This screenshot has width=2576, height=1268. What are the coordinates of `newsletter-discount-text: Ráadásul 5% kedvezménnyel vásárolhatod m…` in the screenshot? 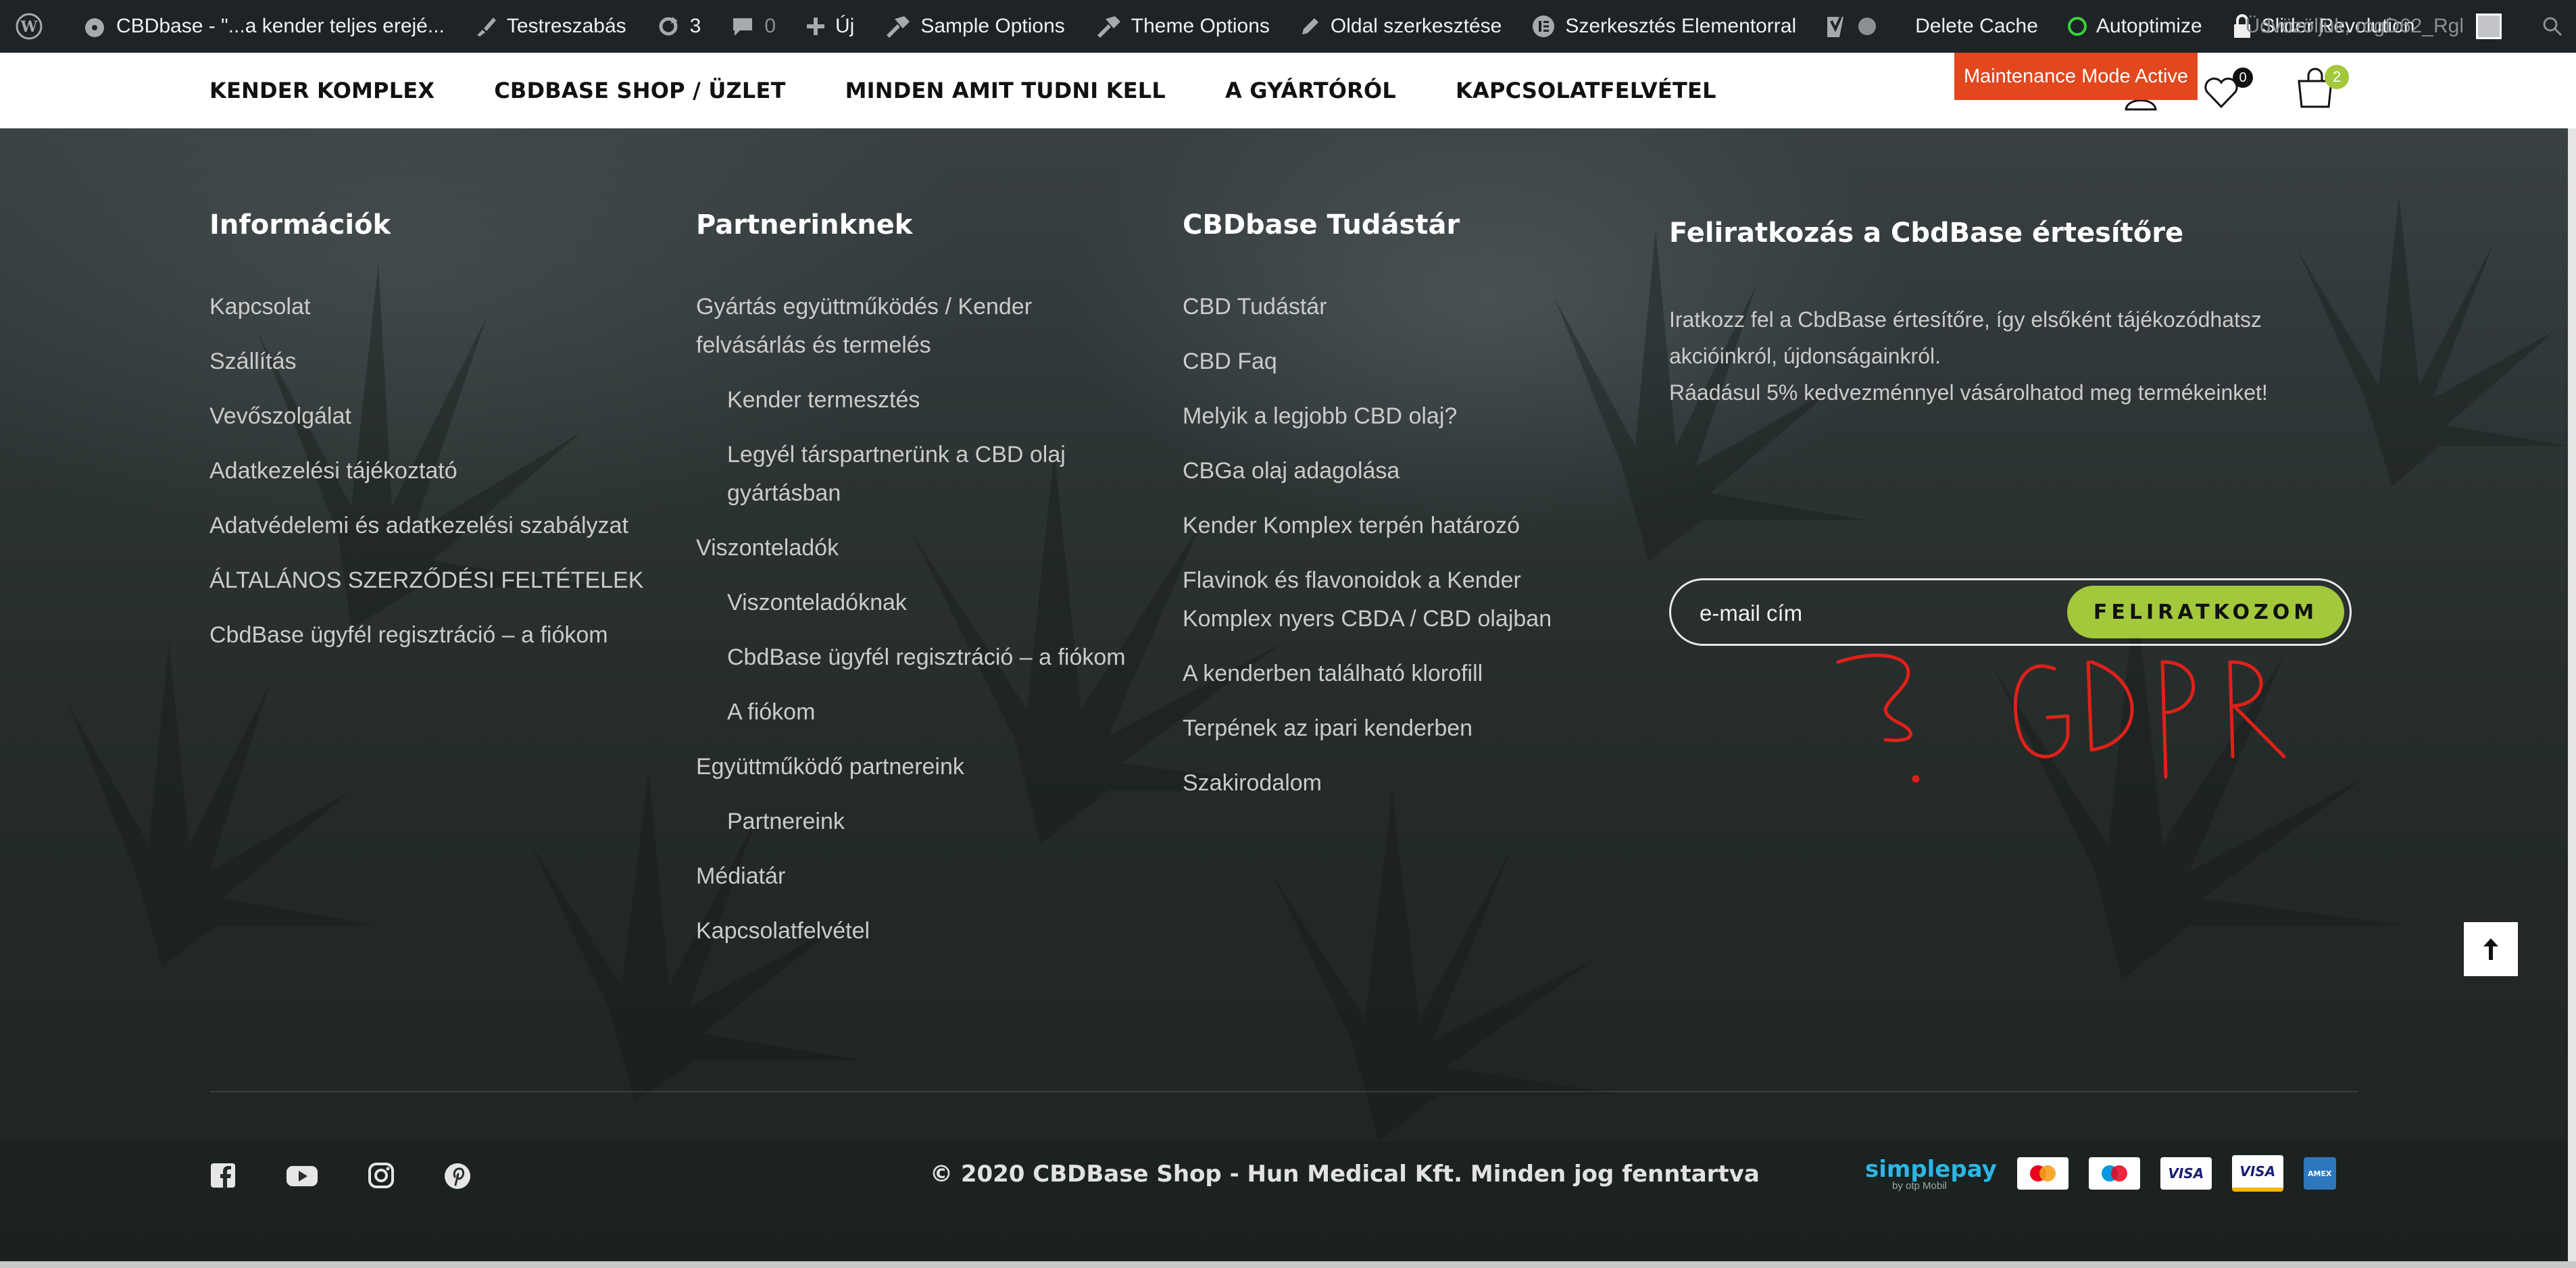 It's located at (1969, 392).